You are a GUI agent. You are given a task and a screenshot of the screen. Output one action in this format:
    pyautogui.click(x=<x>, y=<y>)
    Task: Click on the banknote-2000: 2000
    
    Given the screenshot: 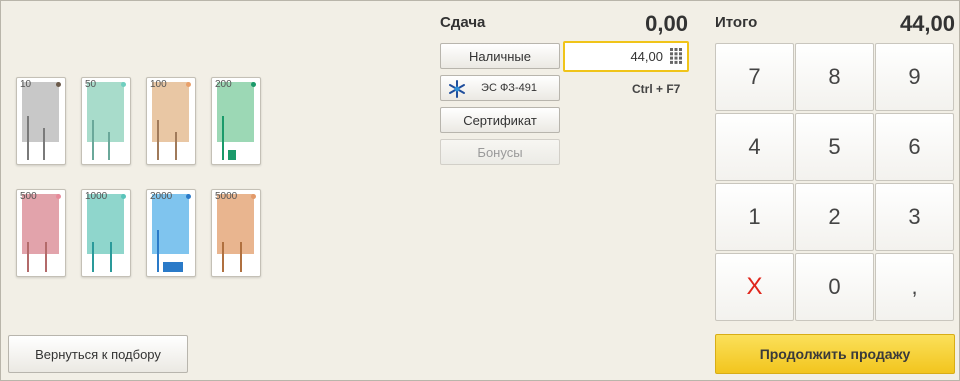 What is the action you would take?
    pyautogui.click(x=171, y=233)
    